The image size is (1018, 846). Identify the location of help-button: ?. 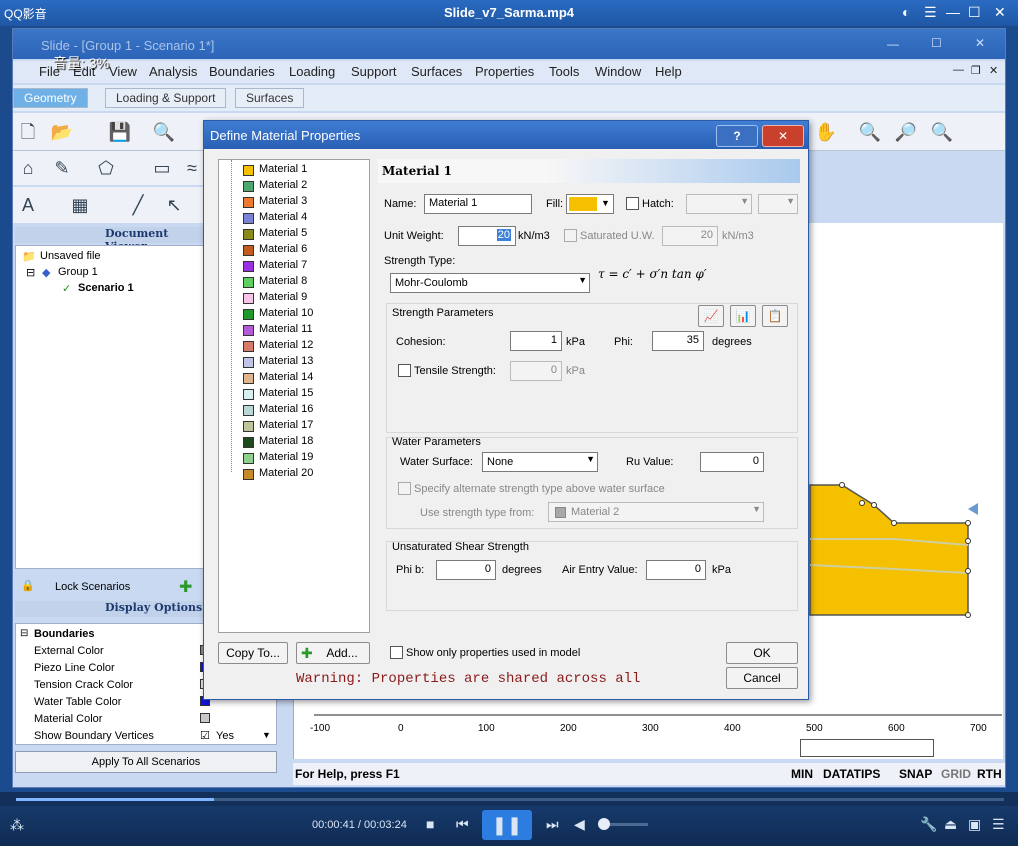
(737, 136).